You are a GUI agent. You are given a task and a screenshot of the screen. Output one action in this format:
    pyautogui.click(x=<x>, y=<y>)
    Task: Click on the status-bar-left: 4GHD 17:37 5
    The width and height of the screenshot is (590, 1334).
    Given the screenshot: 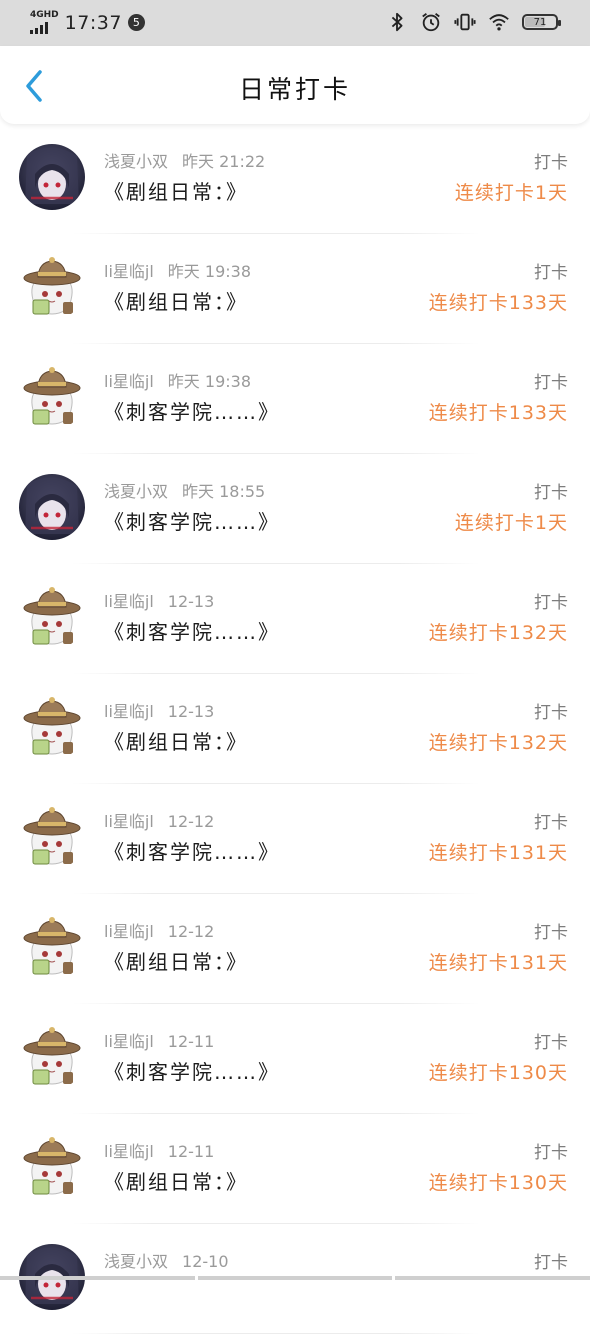 What is the action you would take?
    pyautogui.click(x=87, y=22)
    